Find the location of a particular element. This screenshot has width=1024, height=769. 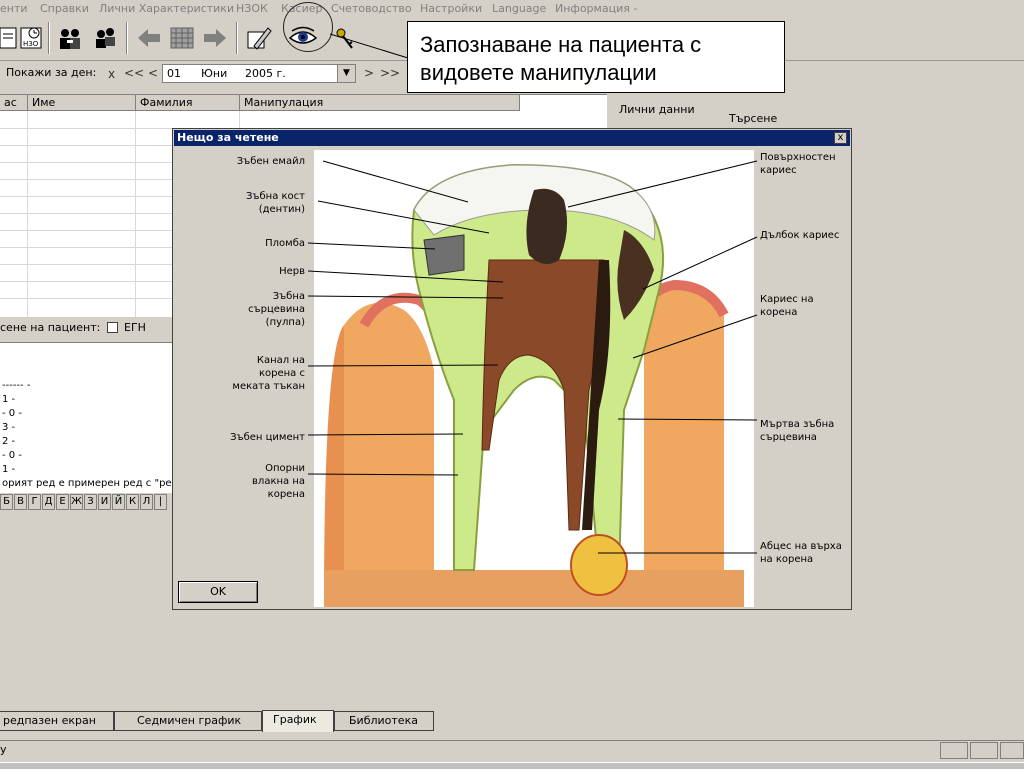

letter-button: Г is located at coordinates (34, 502).